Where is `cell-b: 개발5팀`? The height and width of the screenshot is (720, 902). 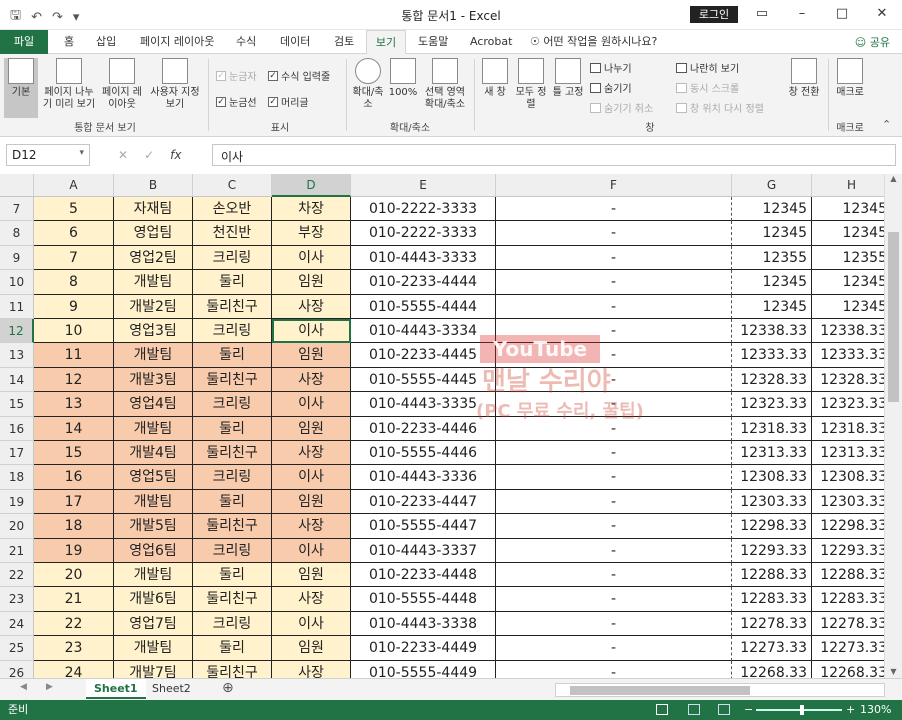 cell-b: 개발5팀 is located at coordinates (153, 526).